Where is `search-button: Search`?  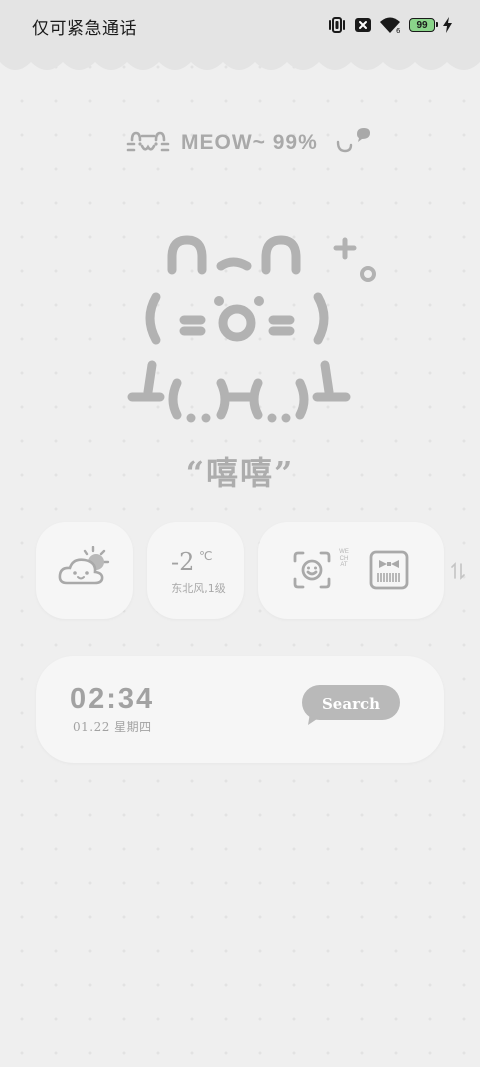
search-button: Search is located at coordinates (351, 705).